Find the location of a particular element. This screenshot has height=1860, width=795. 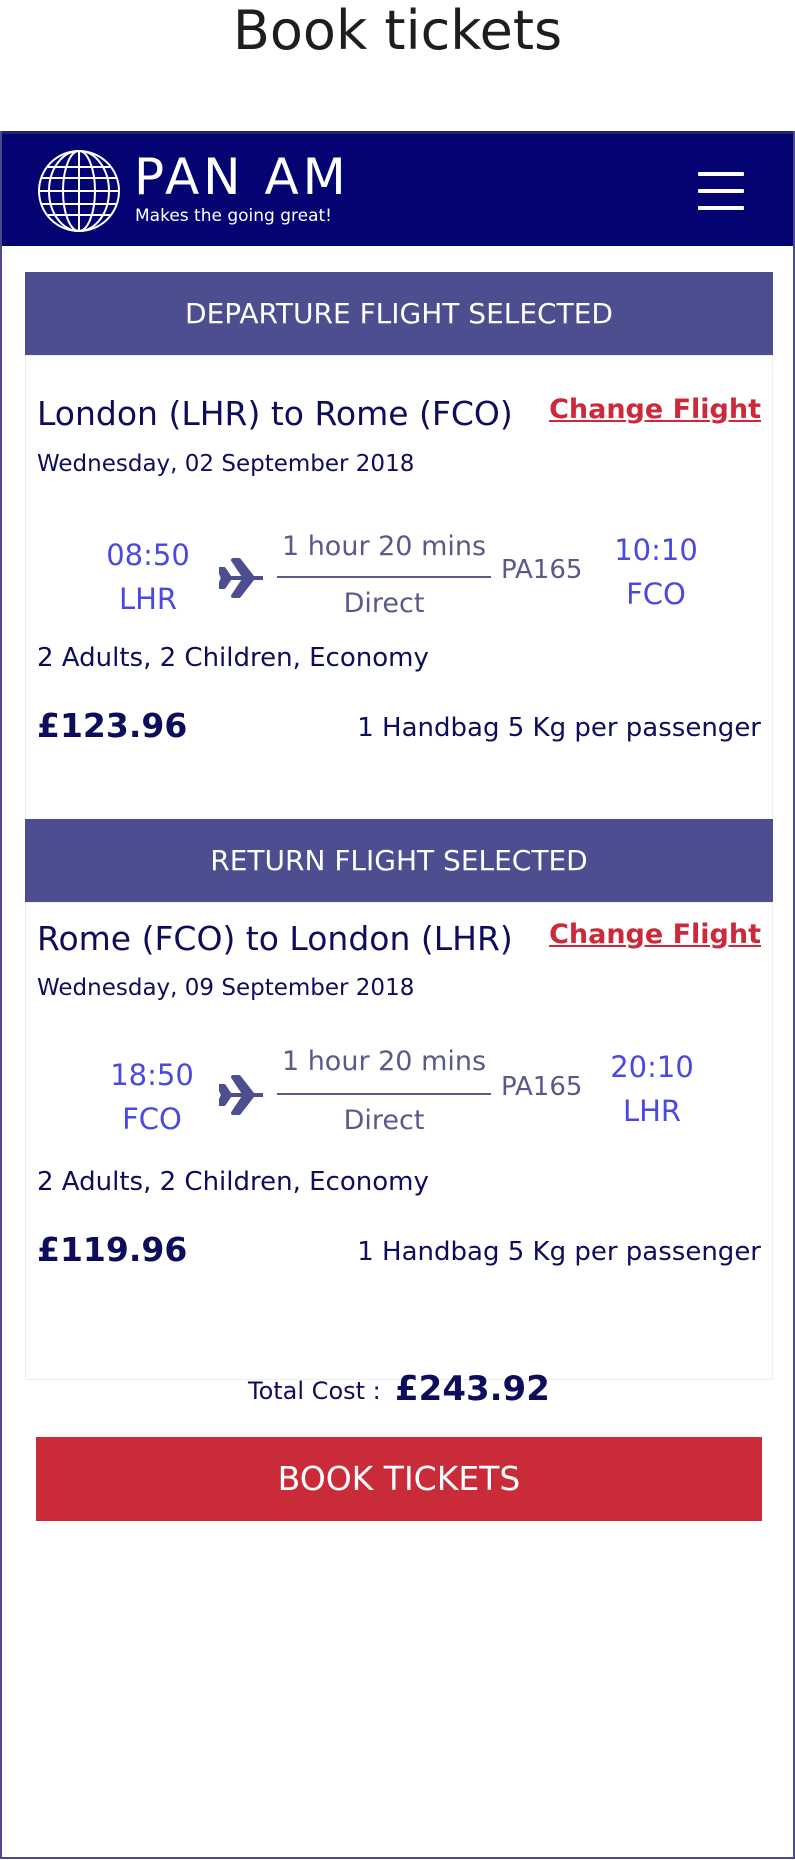

arrival-time: 10:10 is located at coordinates (656, 550).